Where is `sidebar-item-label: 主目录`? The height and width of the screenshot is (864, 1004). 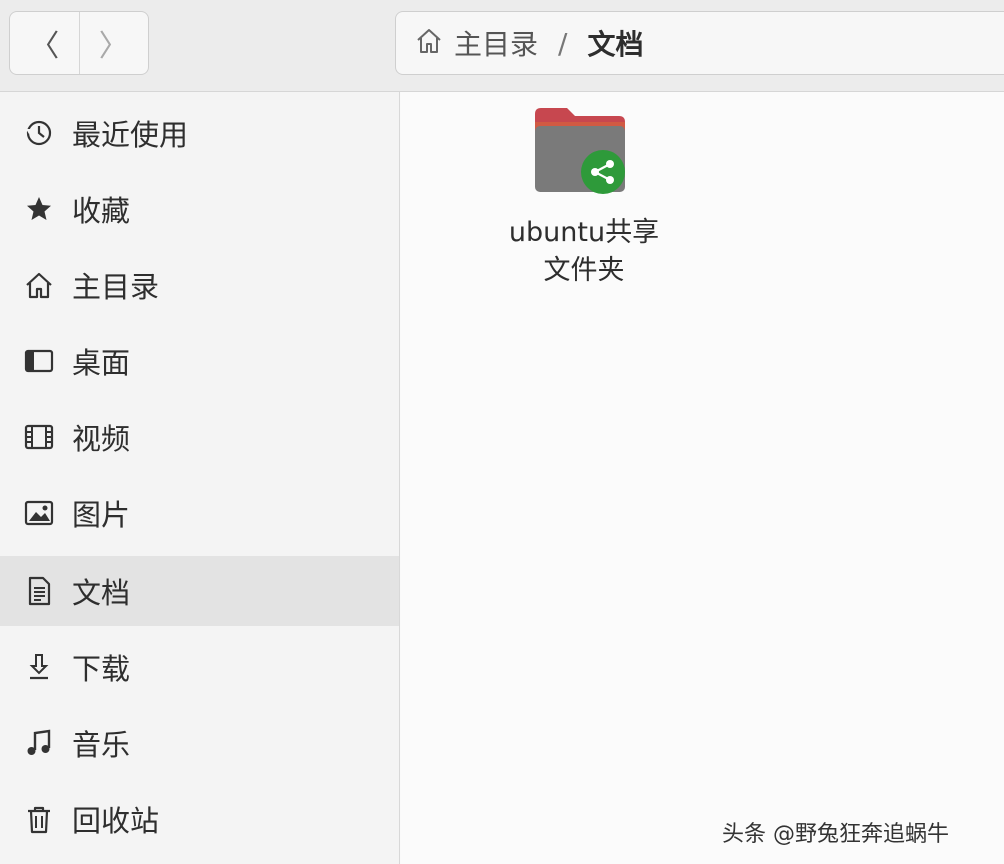
sidebar-item-label: 主目录 is located at coordinates (116, 287).